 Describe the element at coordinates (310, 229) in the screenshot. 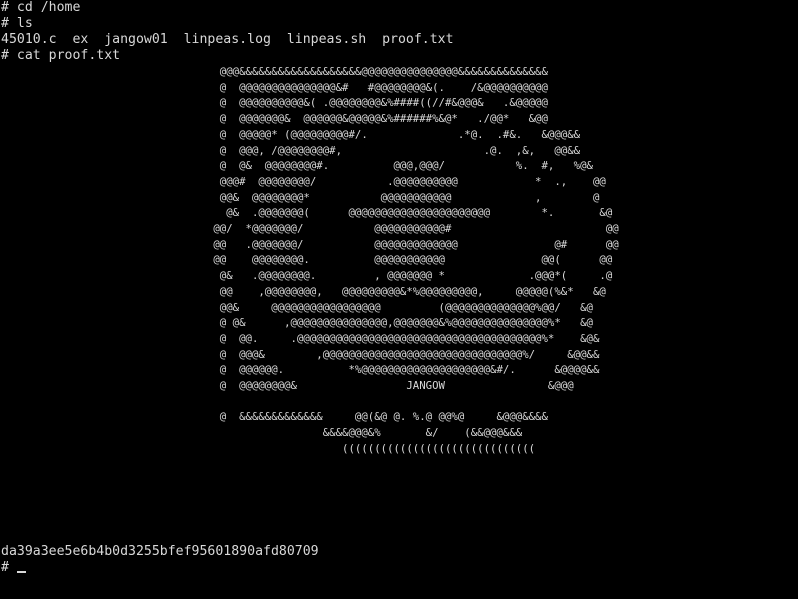

I see `art-line: @@/ *@@@@@@@/ @@@@@@@@@@@# @@` at that location.